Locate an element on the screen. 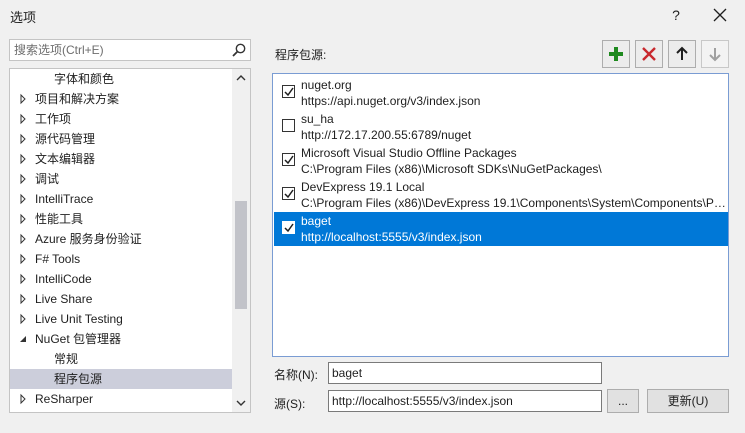  tree-item-label: Live Share is located at coordinates (64, 299).